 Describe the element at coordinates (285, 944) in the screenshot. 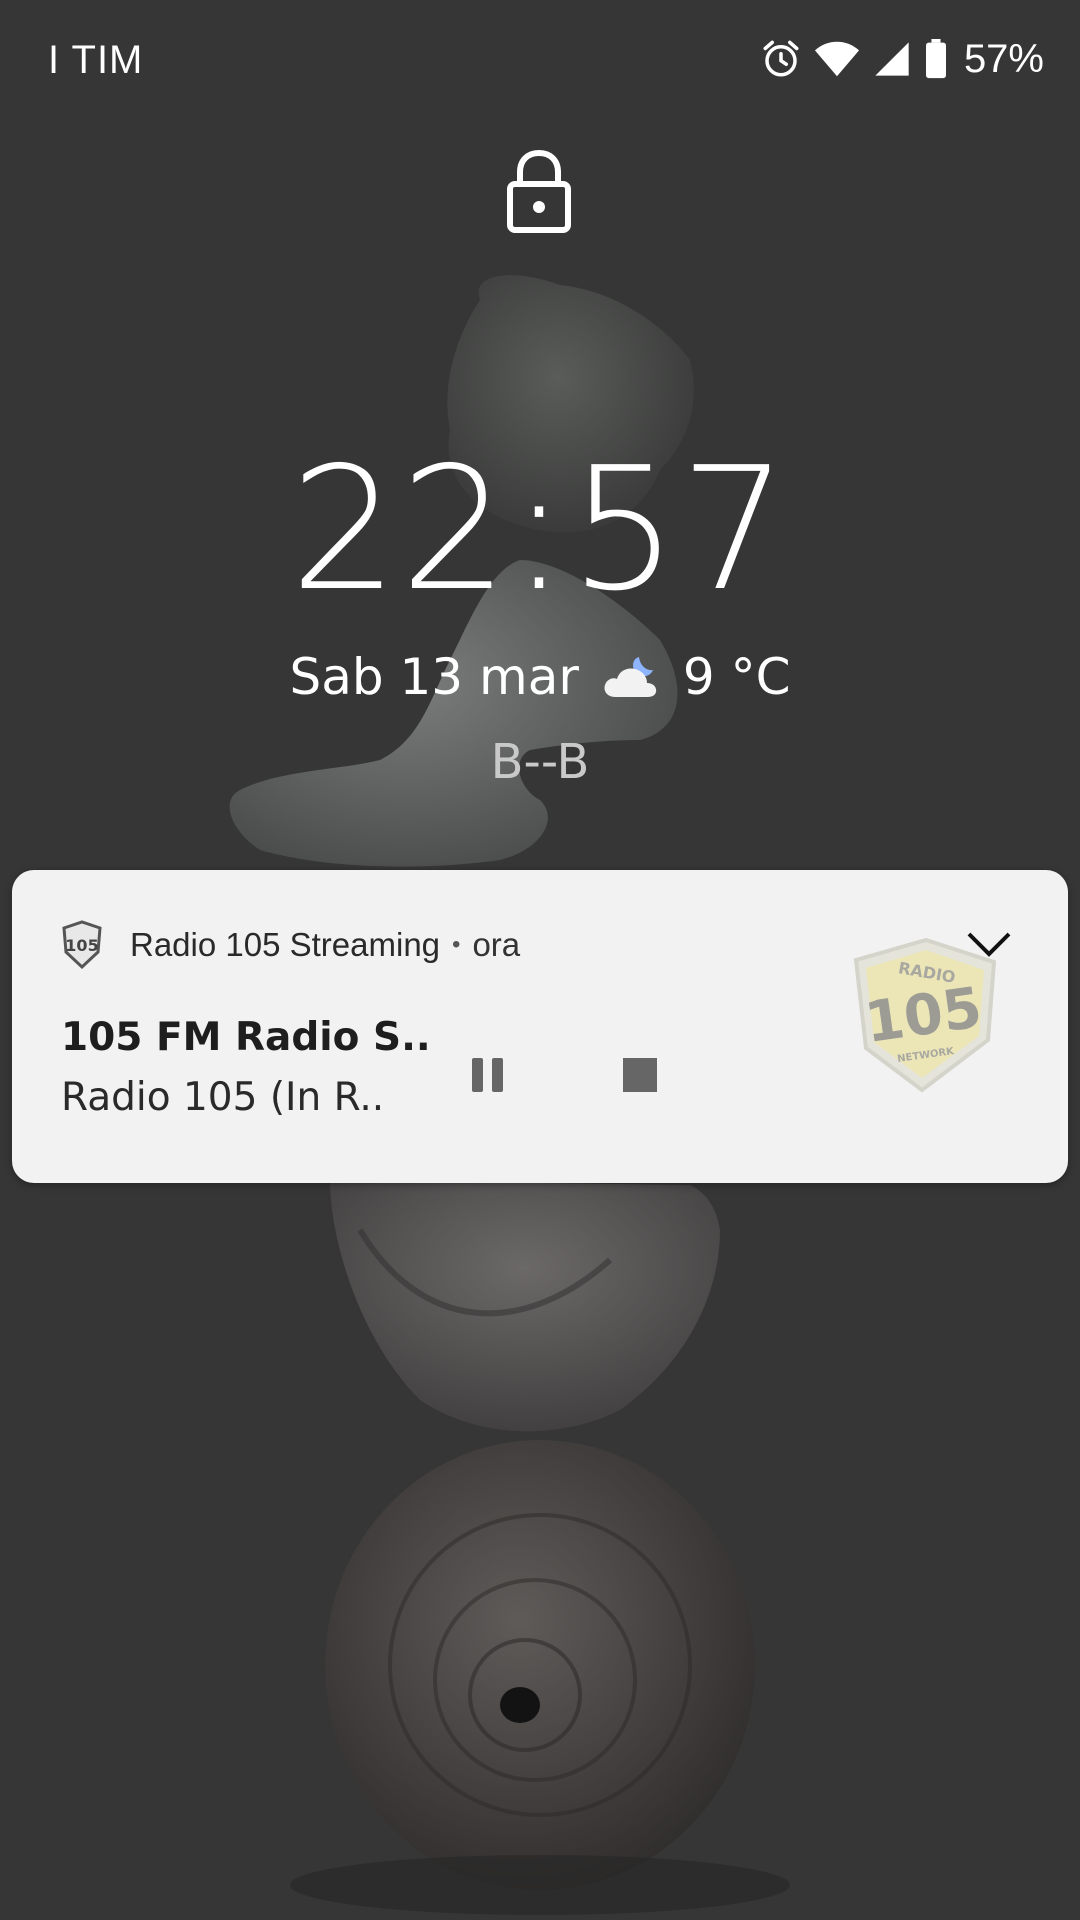

I see `app-name: Radio 105 Streaming` at that location.